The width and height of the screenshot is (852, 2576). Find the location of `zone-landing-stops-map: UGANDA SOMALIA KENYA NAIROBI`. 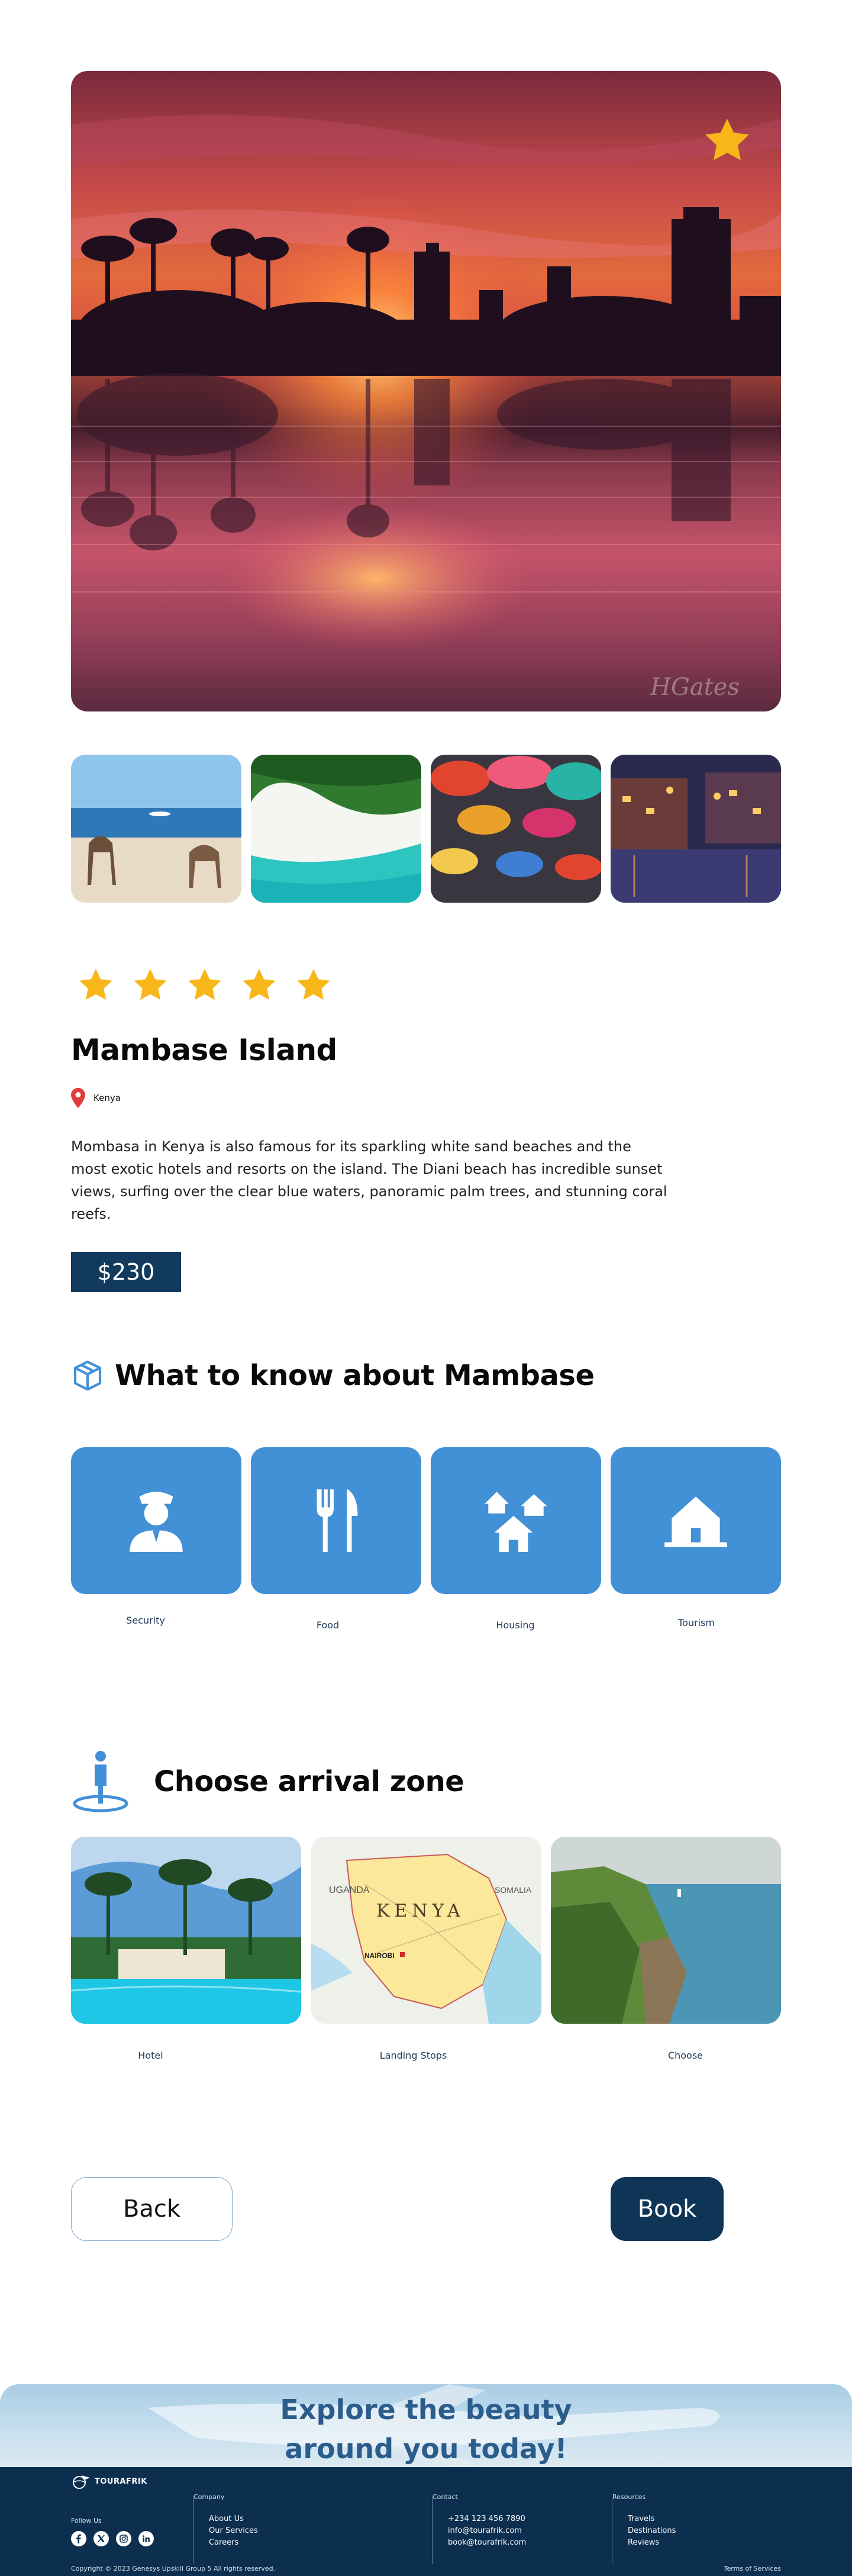

zone-landing-stops-map: UGANDA SOMALIA KENYA NAIROBI is located at coordinates (426, 1931).